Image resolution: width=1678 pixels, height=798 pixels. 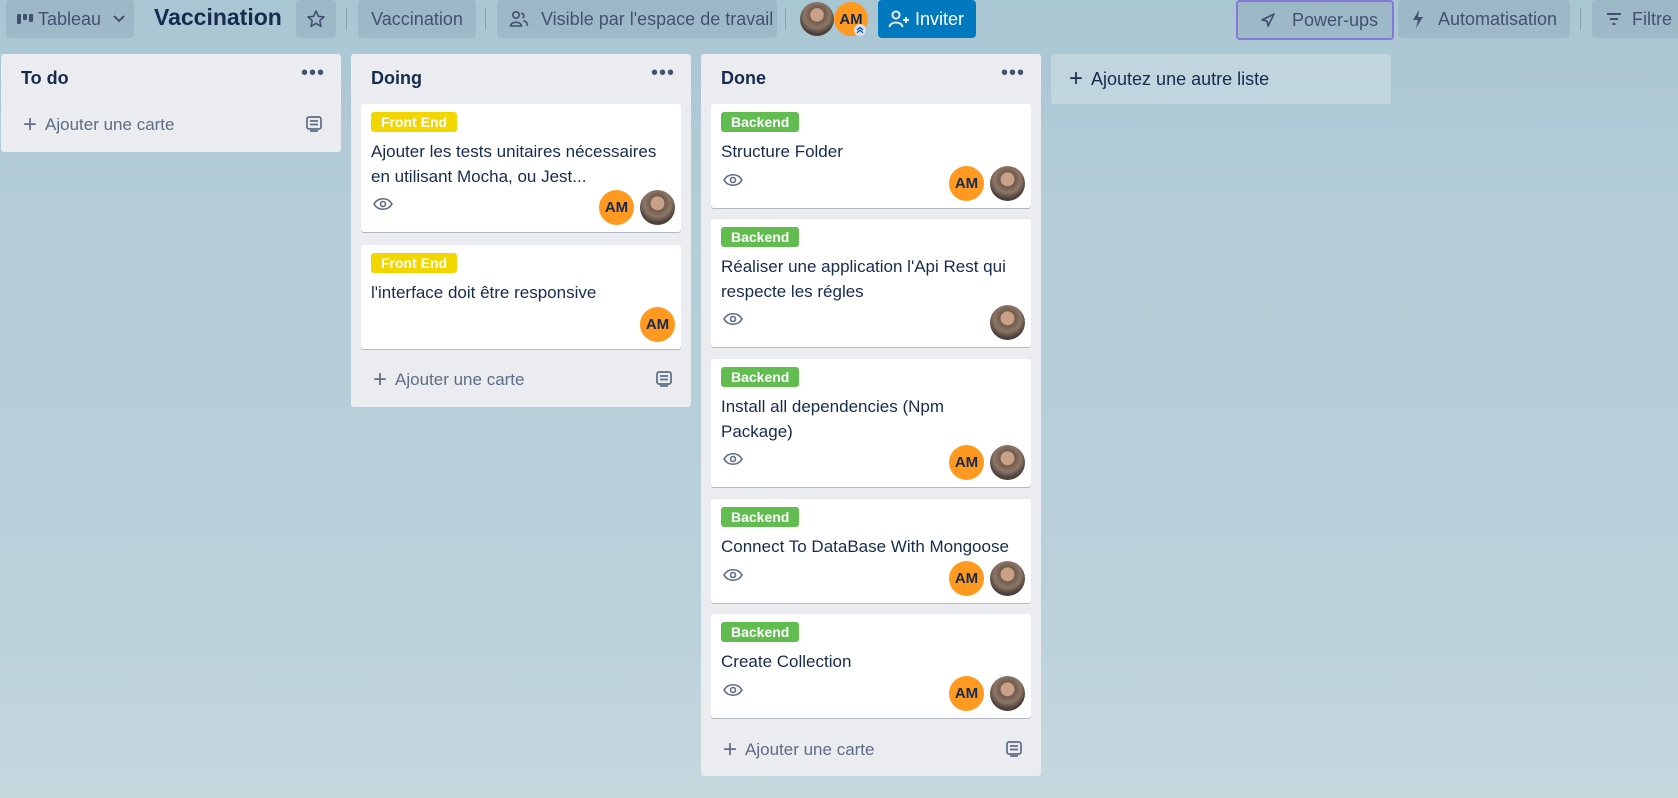 What do you see at coordinates (25, 19) in the screenshot?
I see `board-icon` at bounding box center [25, 19].